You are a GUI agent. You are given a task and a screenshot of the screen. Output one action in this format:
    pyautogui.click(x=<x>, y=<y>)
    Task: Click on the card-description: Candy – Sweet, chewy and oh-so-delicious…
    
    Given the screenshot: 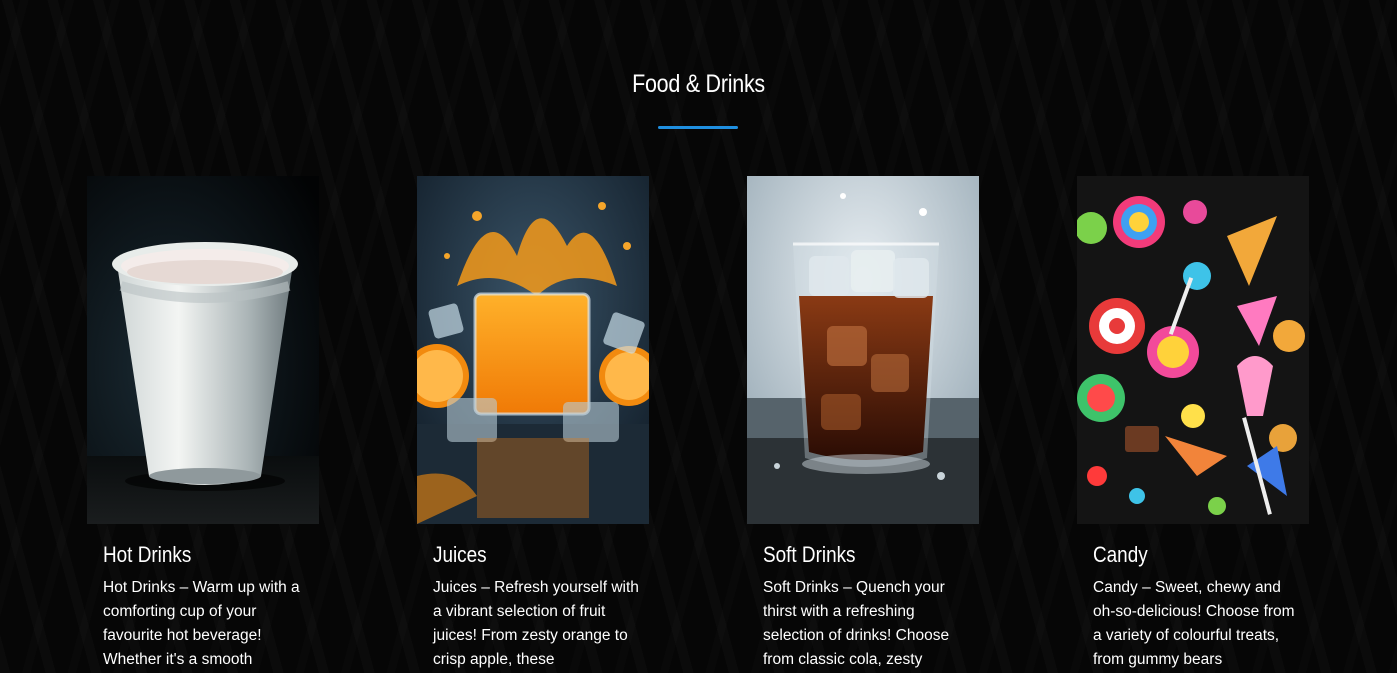 What is the action you would take?
    pyautogui.click(x=1194, y=623)
    